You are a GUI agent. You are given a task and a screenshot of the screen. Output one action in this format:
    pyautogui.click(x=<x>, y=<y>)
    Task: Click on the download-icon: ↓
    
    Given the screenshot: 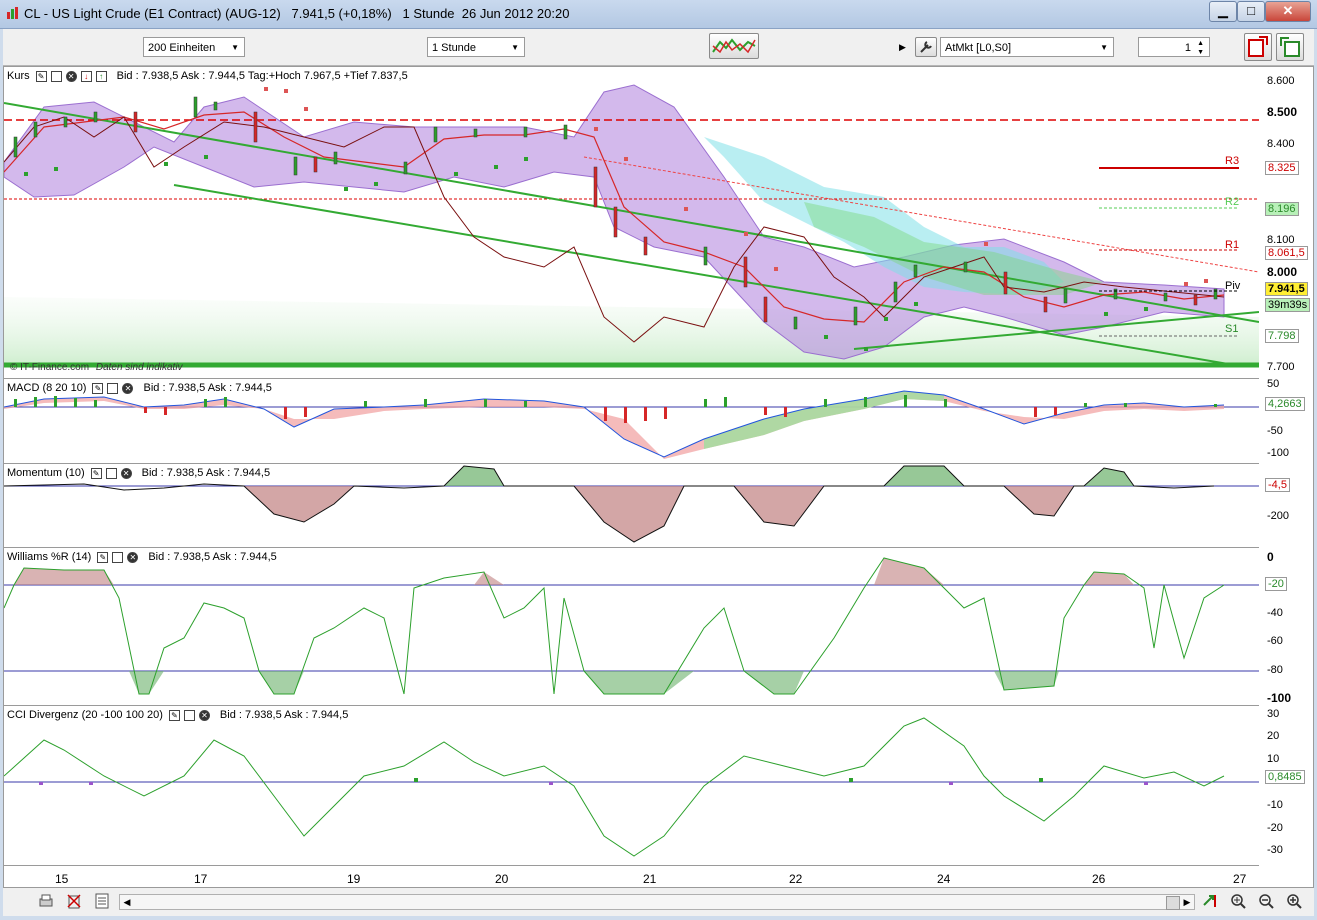 What is the action you would take?
    pyautogui.click(x=86, y=76)
    